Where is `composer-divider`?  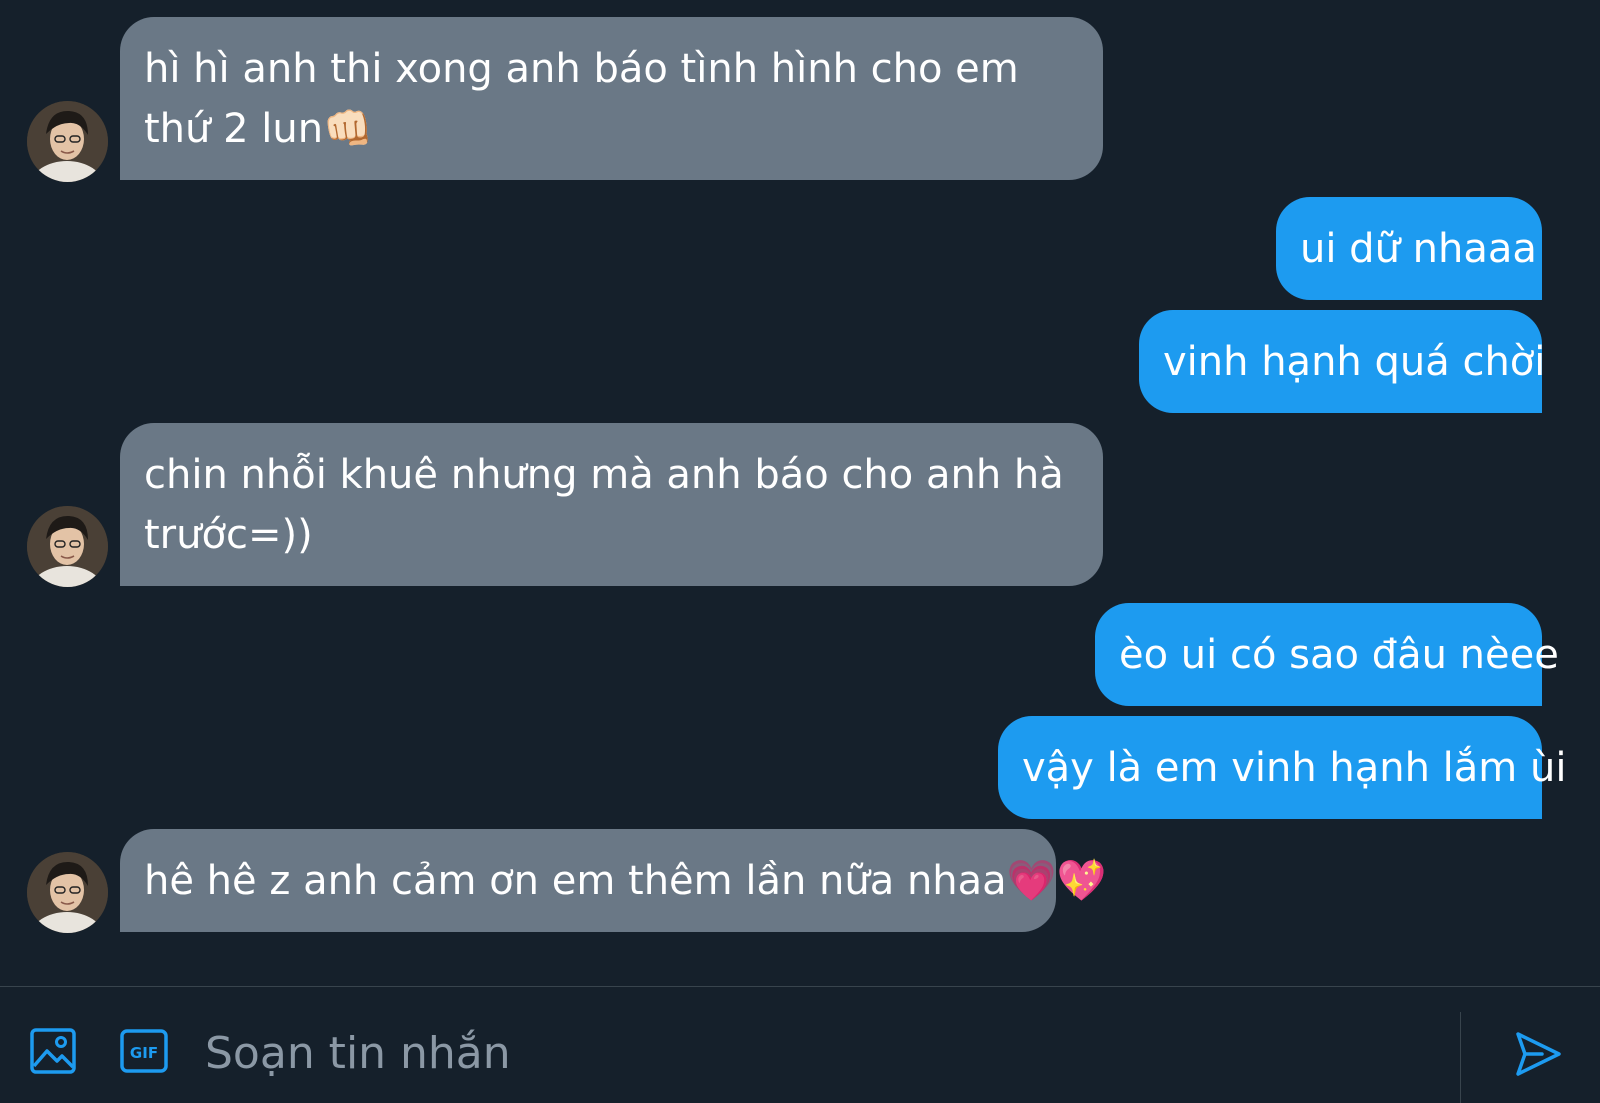 composer-divider is located at coordinates (800, 986).